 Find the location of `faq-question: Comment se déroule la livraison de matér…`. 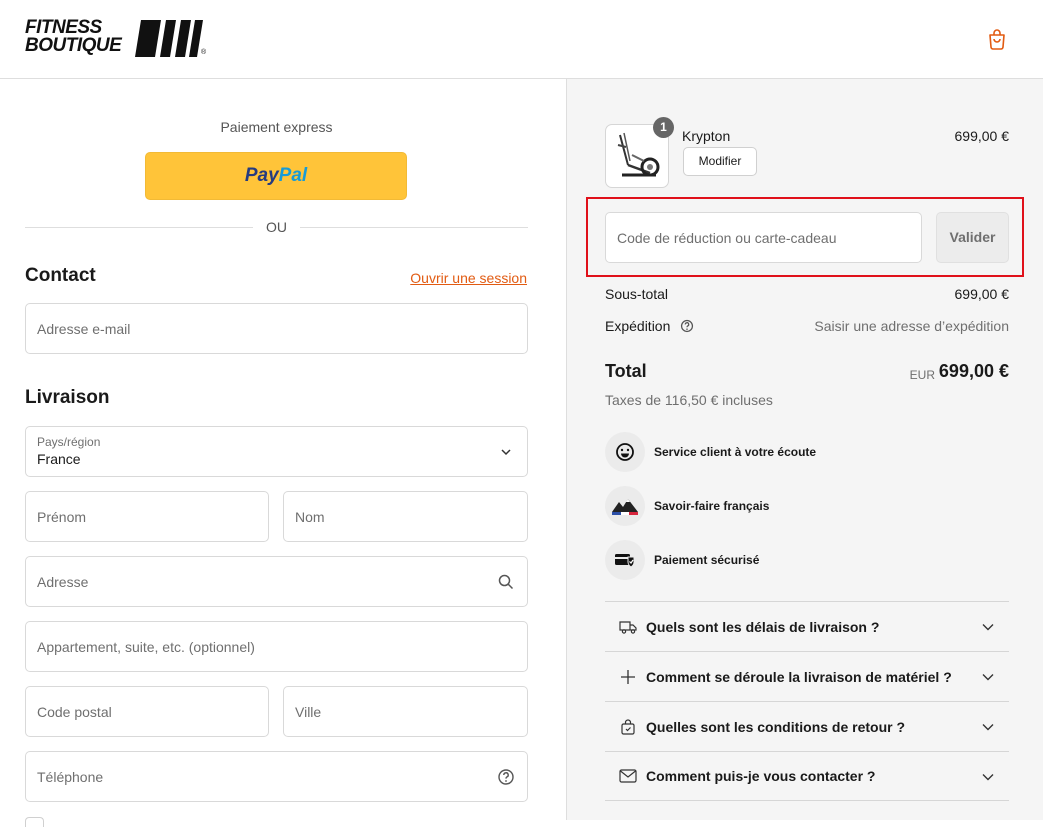

faq-question: Comment se déroule la livraison de matér… is located at coordinates (799, 676).